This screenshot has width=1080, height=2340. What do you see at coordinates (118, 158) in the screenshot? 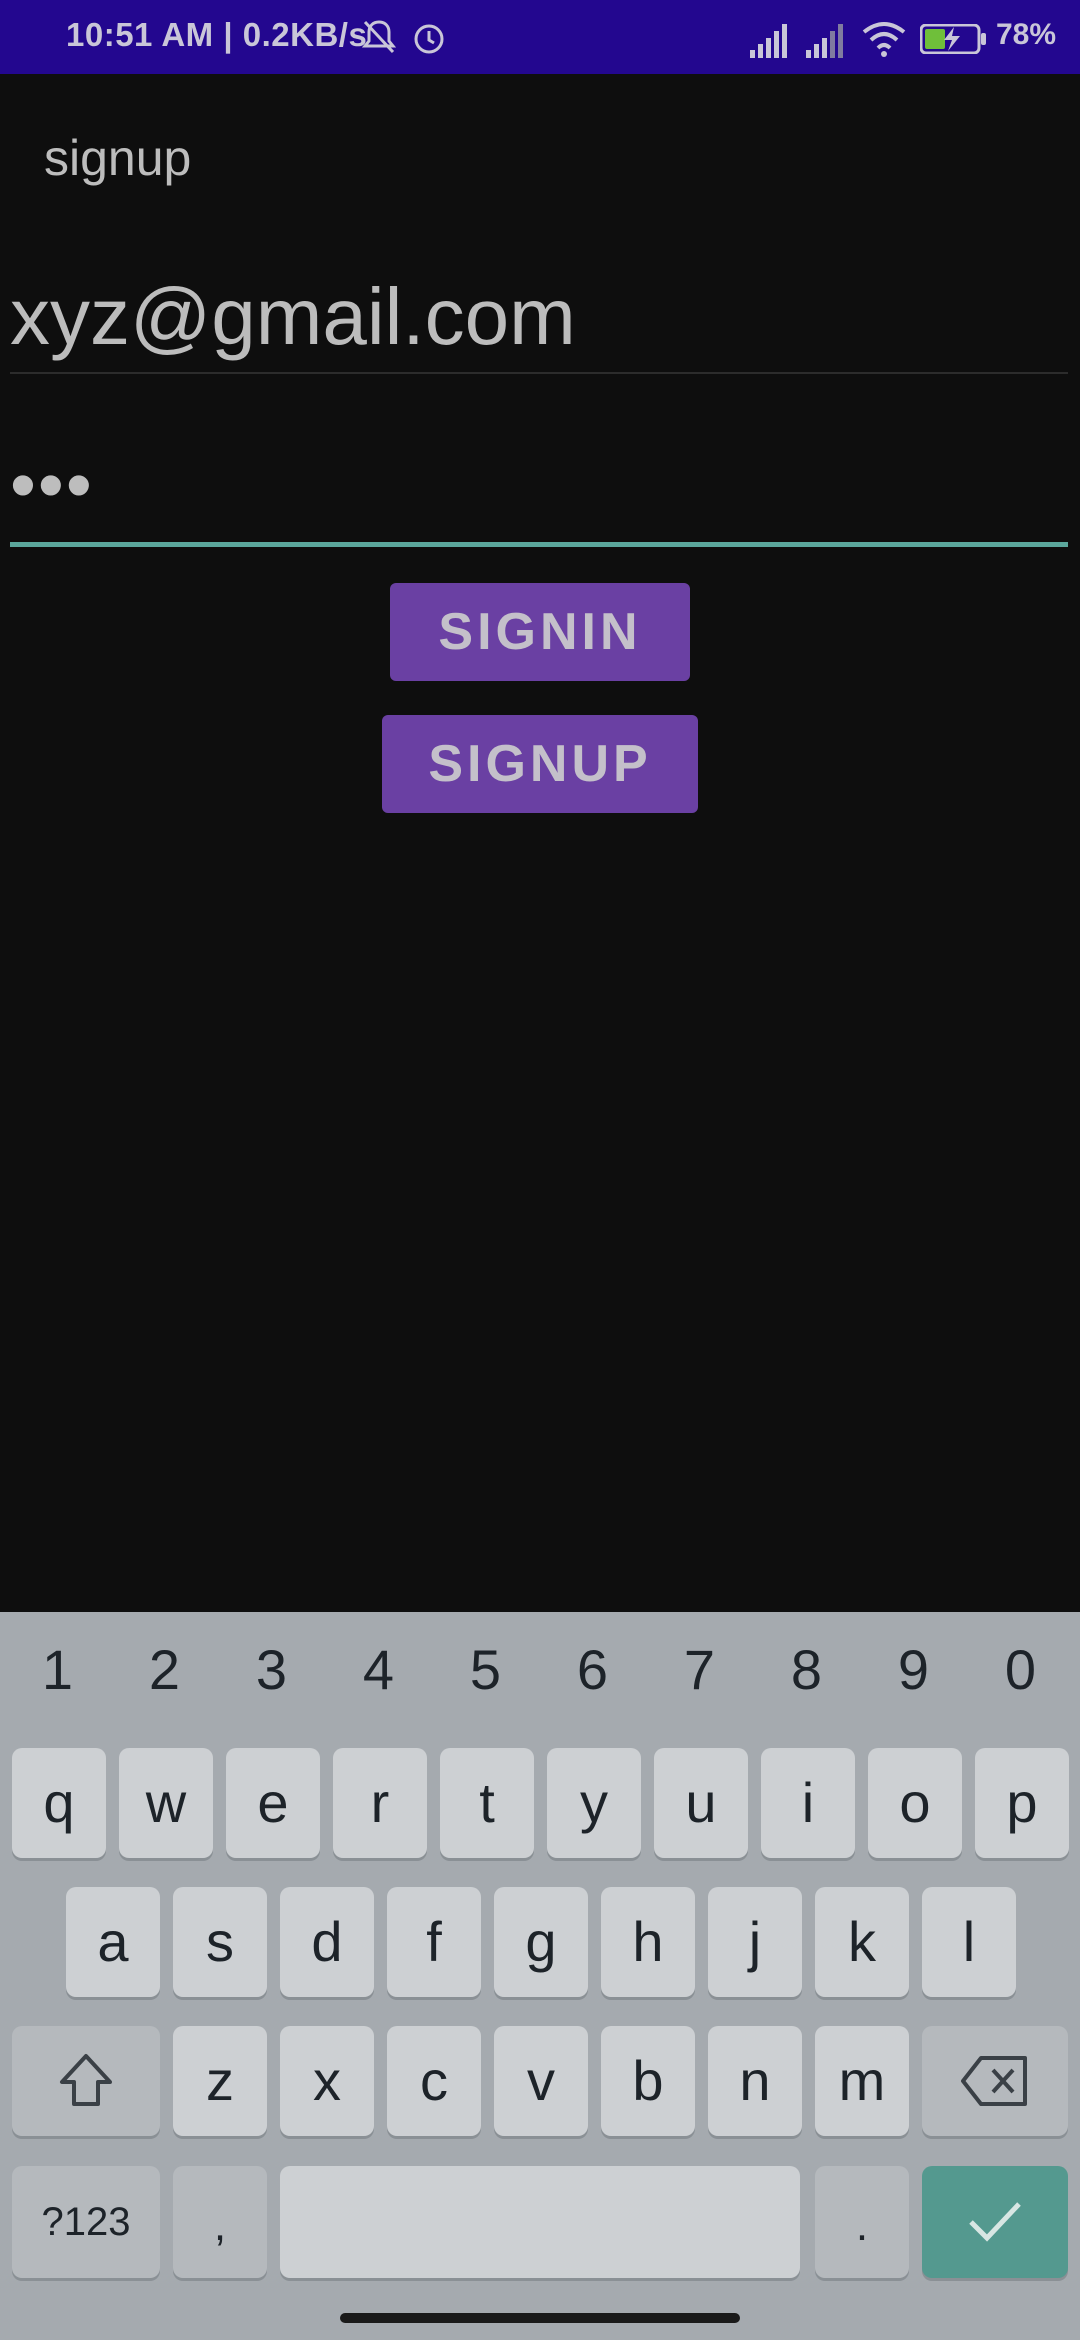
I see `app-title: signup` at bounding box center [118, 158].